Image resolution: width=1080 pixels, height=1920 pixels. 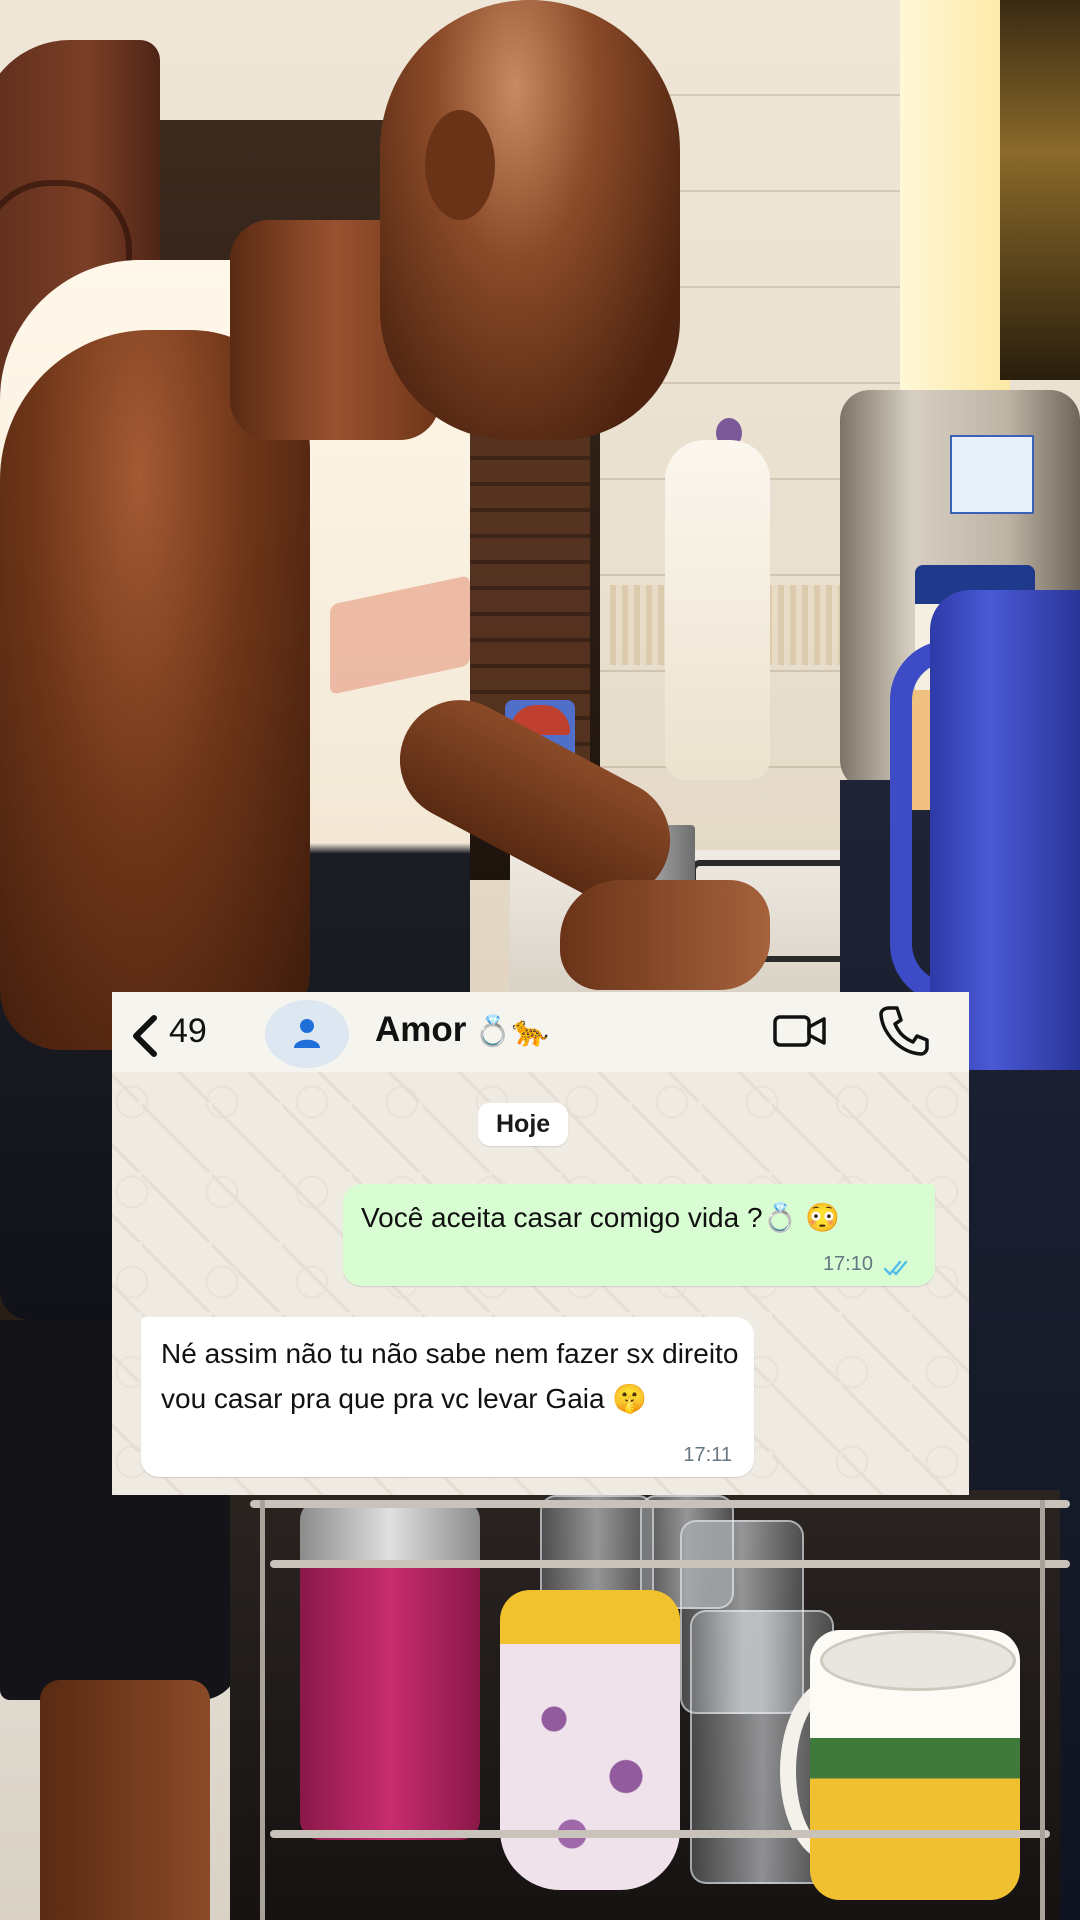 I want to click on contact-avatar, so click(x=307, y=1034).